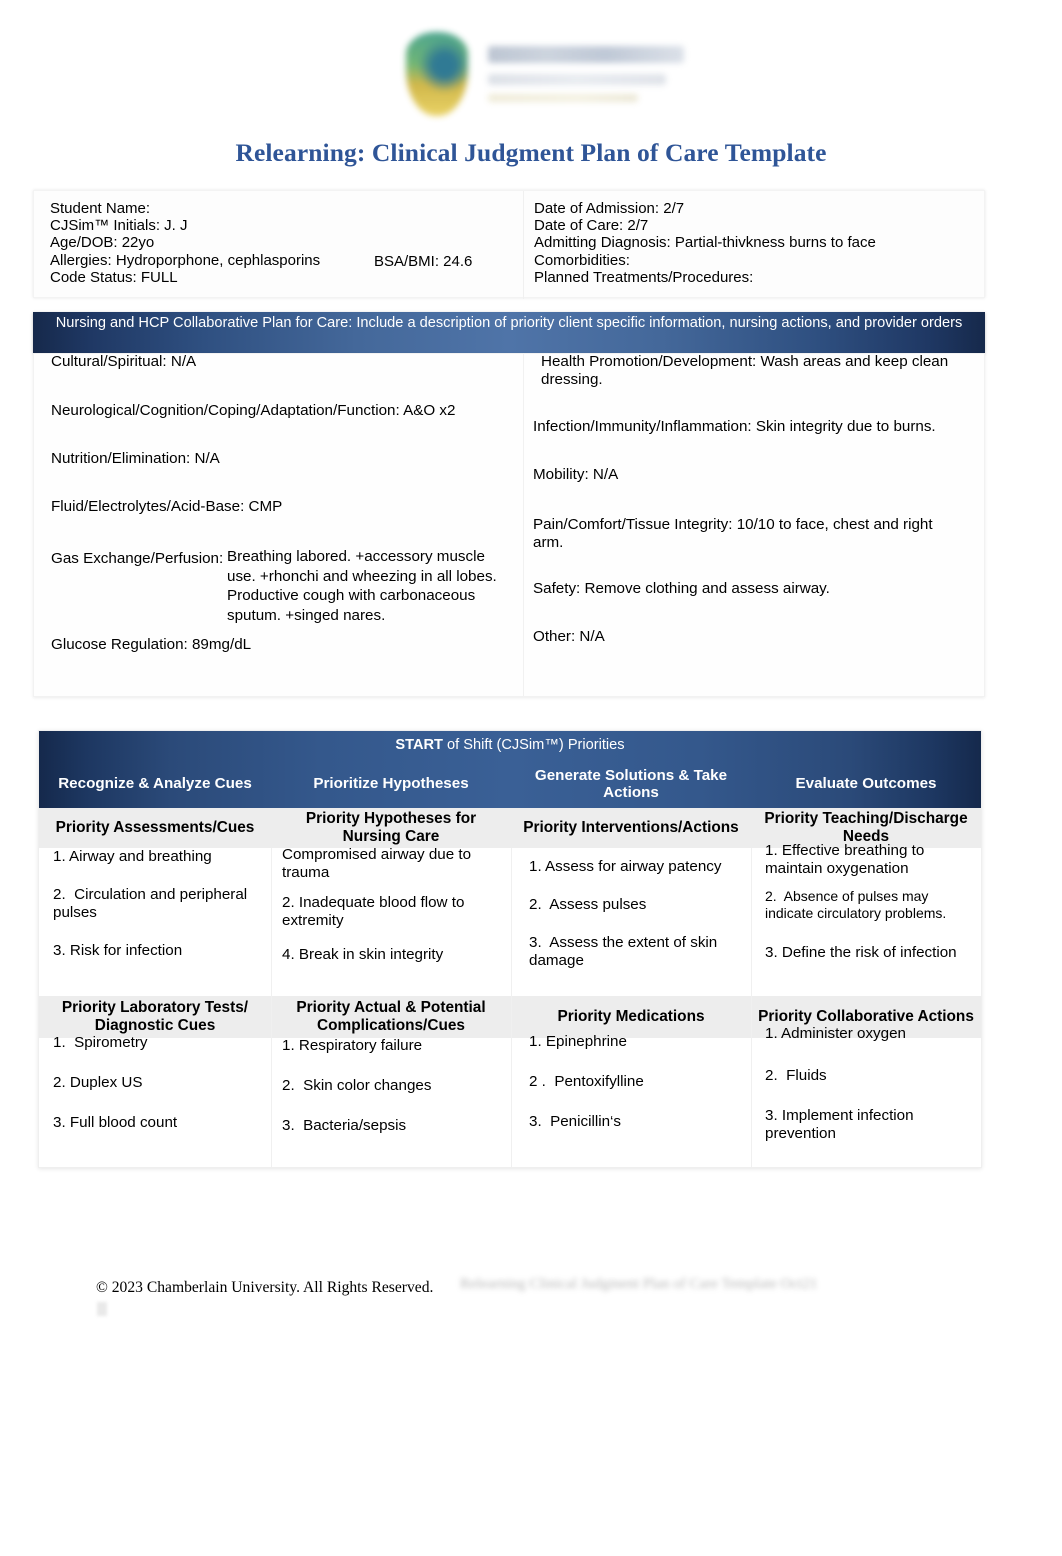 The width and height of the screenshot is (1062, 1556). I want to click on date-of-care-field: Date of Care: 2/7, so click(754, 225).